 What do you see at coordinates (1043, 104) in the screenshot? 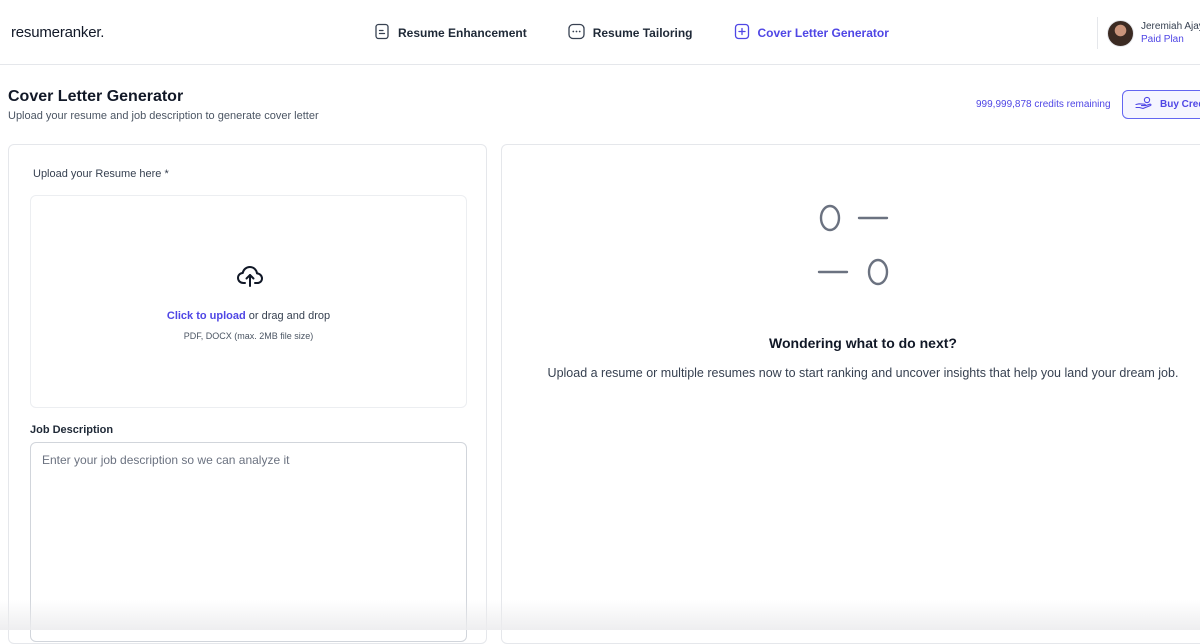
I see `credits-remaining: 999,999,878 credits remaining` at bounding box center [1043, 104].